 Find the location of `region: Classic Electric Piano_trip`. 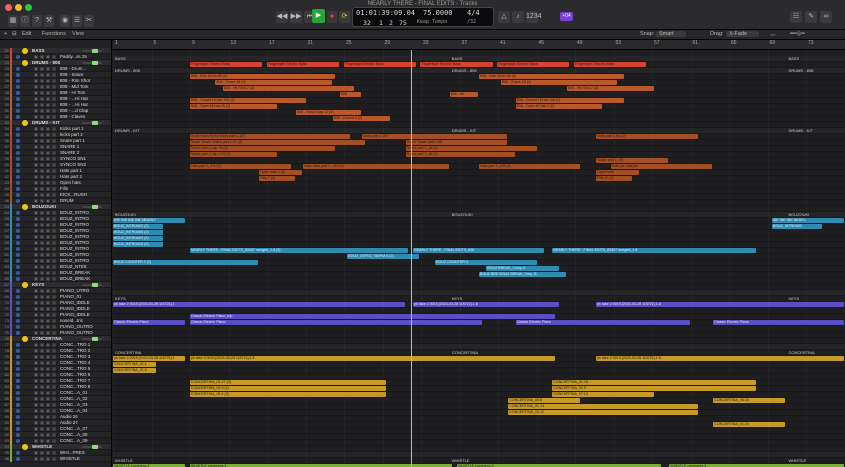

region: Classic Electric Piano_trip is located at coordinates (372, 316).